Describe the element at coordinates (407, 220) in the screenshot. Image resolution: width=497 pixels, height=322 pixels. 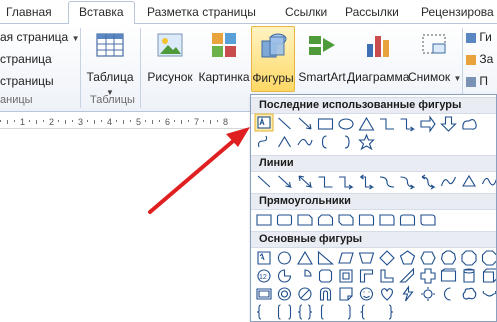
I see `round-same-side-rectangle-shape` at that location.